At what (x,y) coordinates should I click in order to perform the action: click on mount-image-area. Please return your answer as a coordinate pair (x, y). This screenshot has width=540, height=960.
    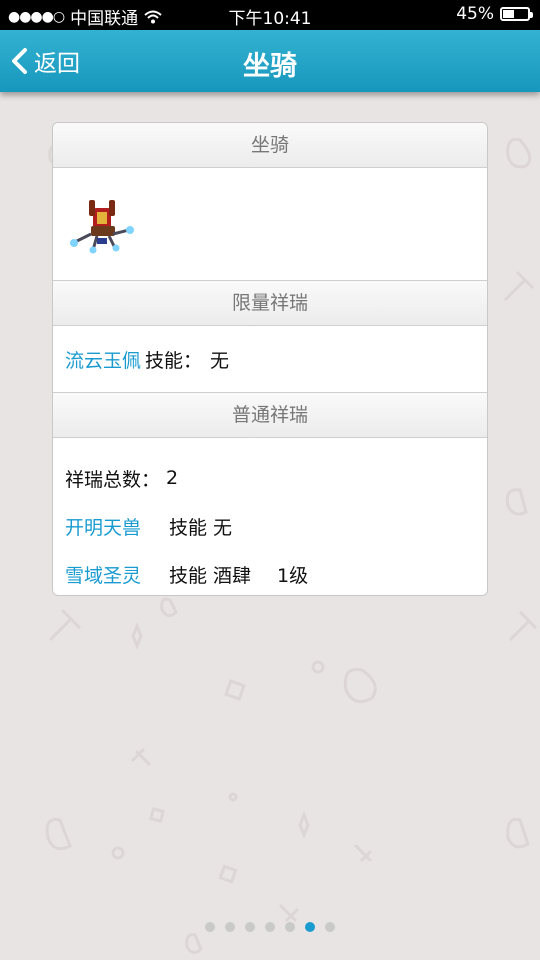
    Looking at the image, I should click on (270, 224).